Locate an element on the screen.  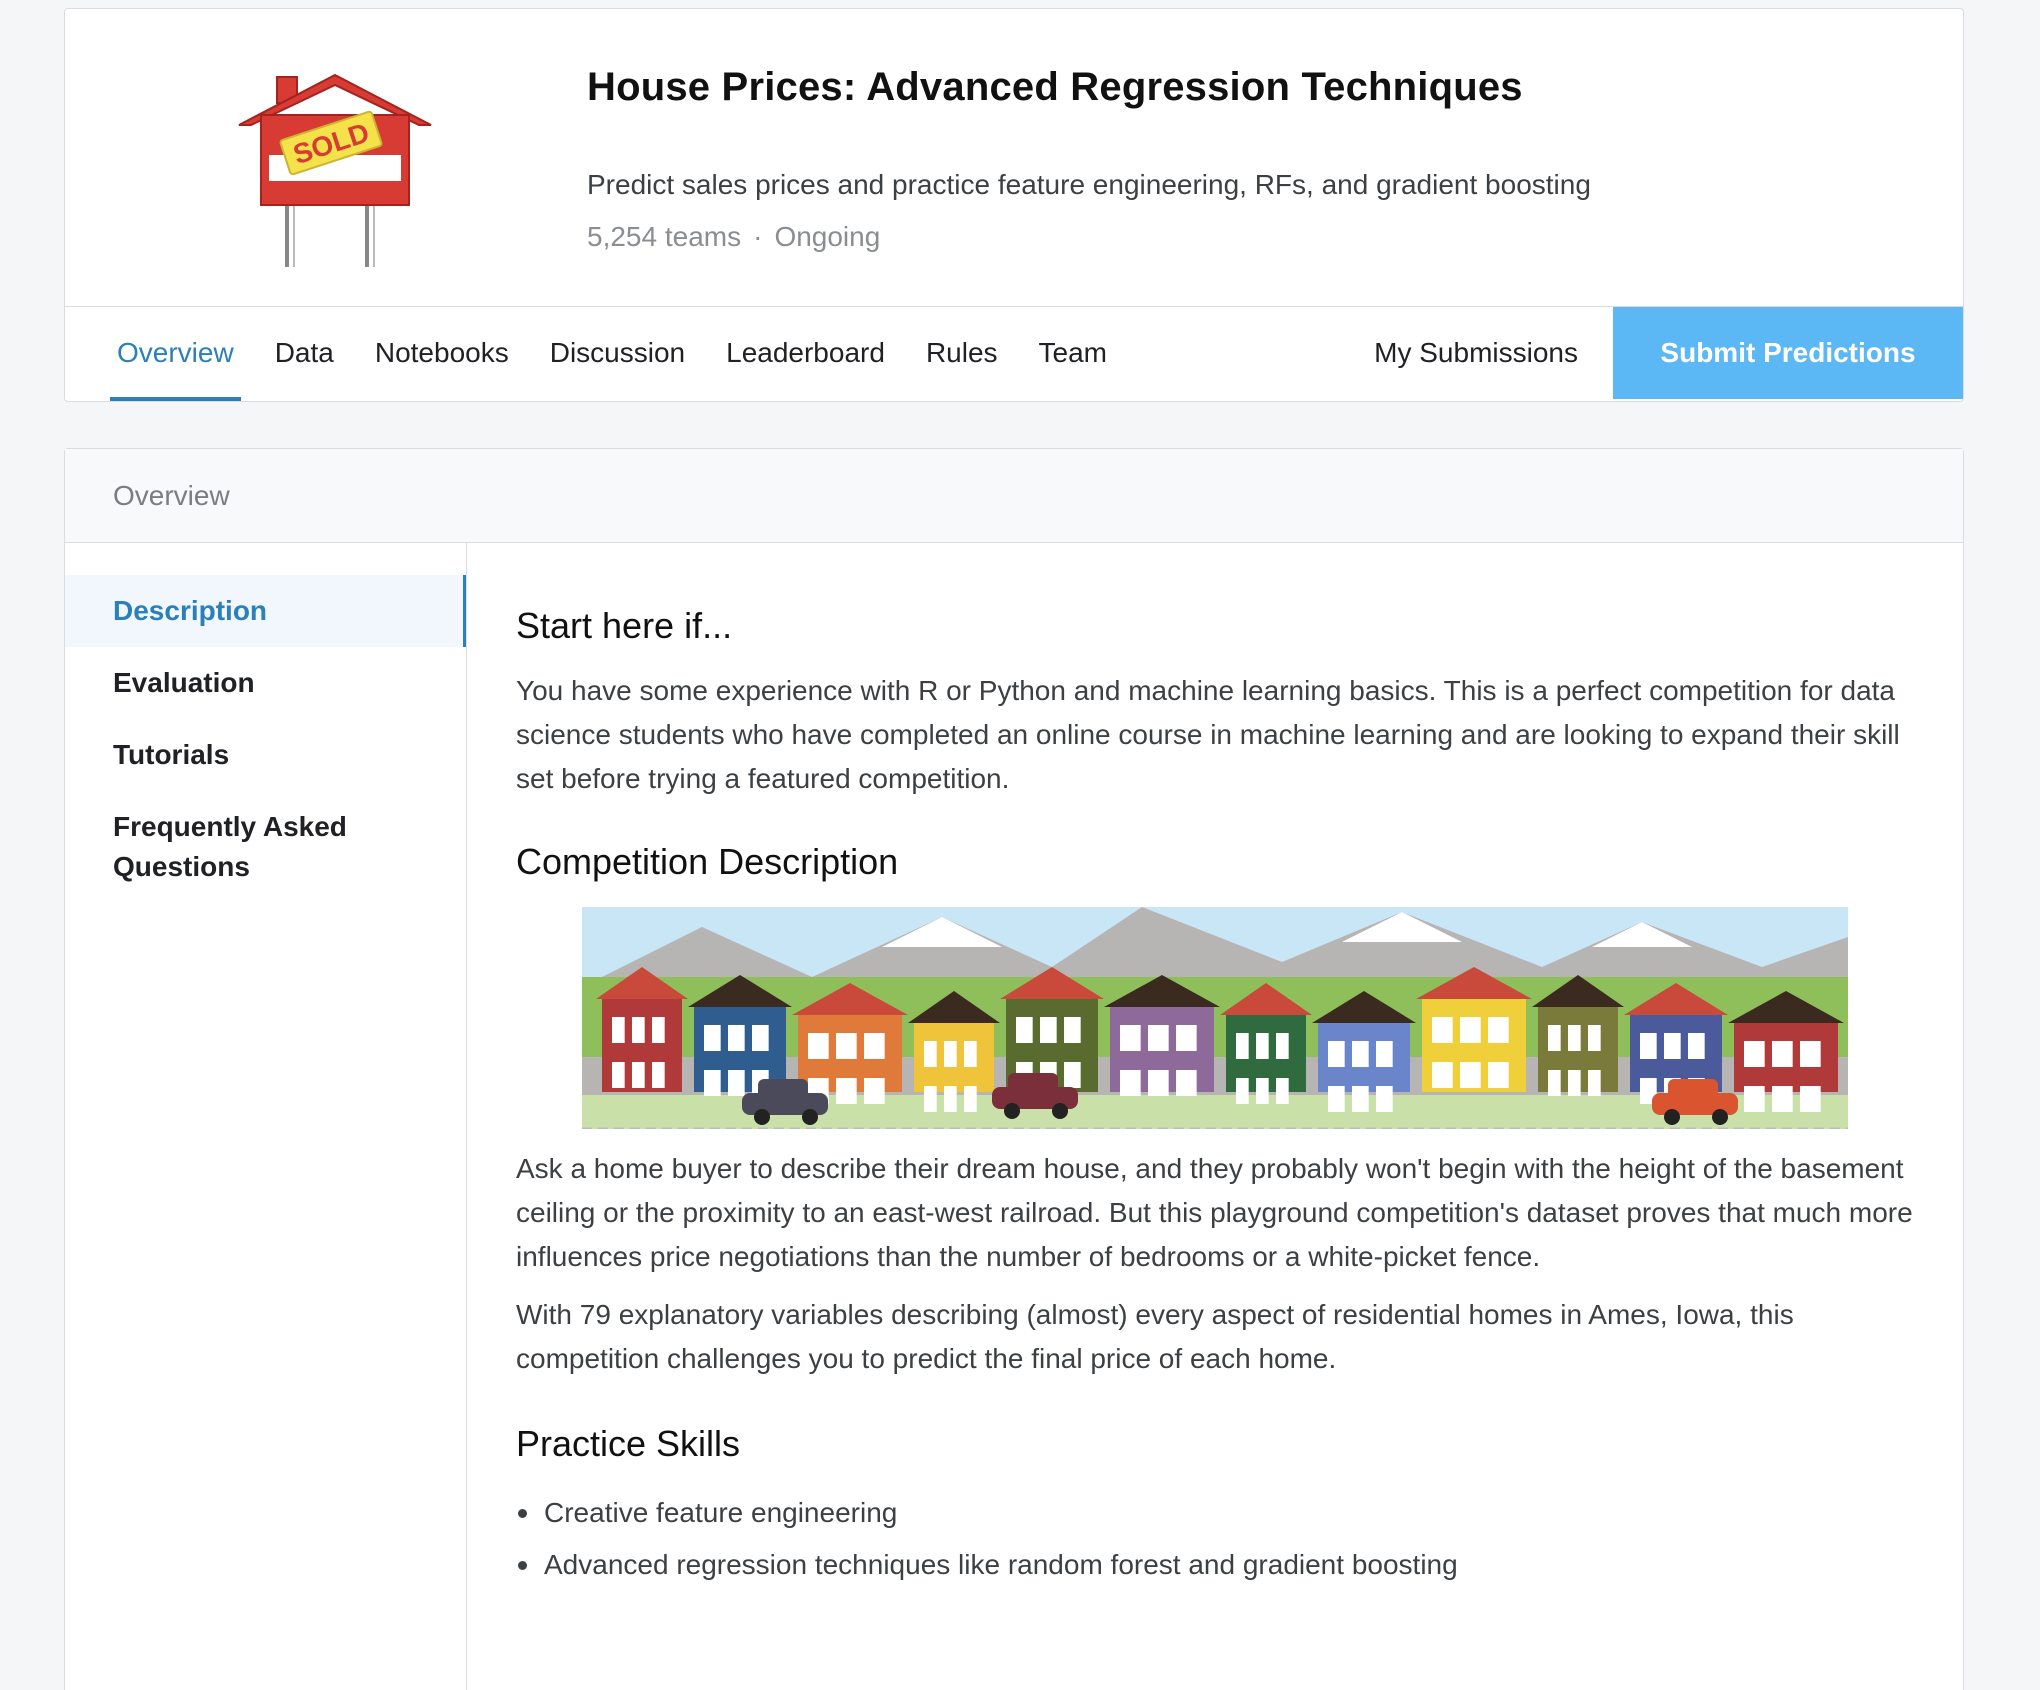
tab-notebooks: Notebooks is located at coordinates (442, 354).